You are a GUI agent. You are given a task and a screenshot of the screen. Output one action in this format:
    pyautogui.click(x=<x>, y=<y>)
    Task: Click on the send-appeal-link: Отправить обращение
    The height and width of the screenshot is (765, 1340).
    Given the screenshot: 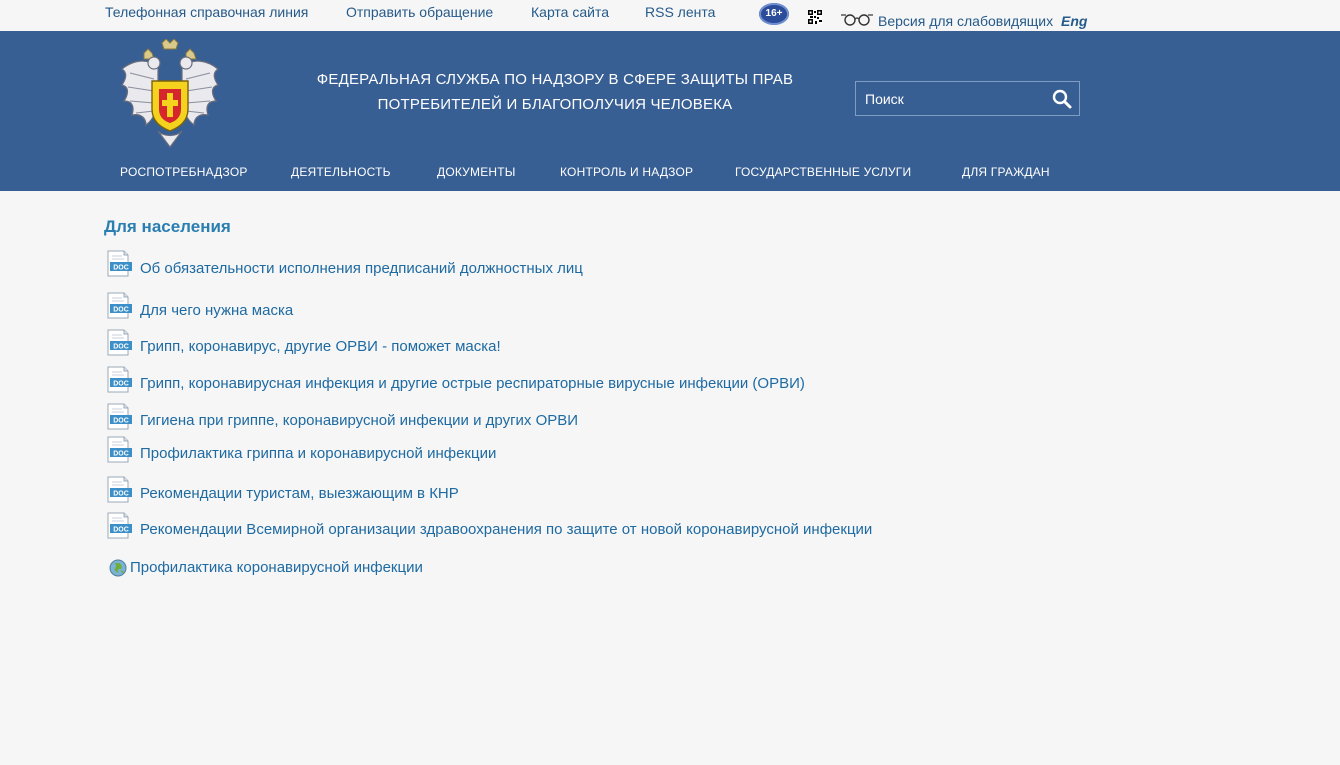 What is the action you would take?
    pyautogui.click(x=419, y=12)
    